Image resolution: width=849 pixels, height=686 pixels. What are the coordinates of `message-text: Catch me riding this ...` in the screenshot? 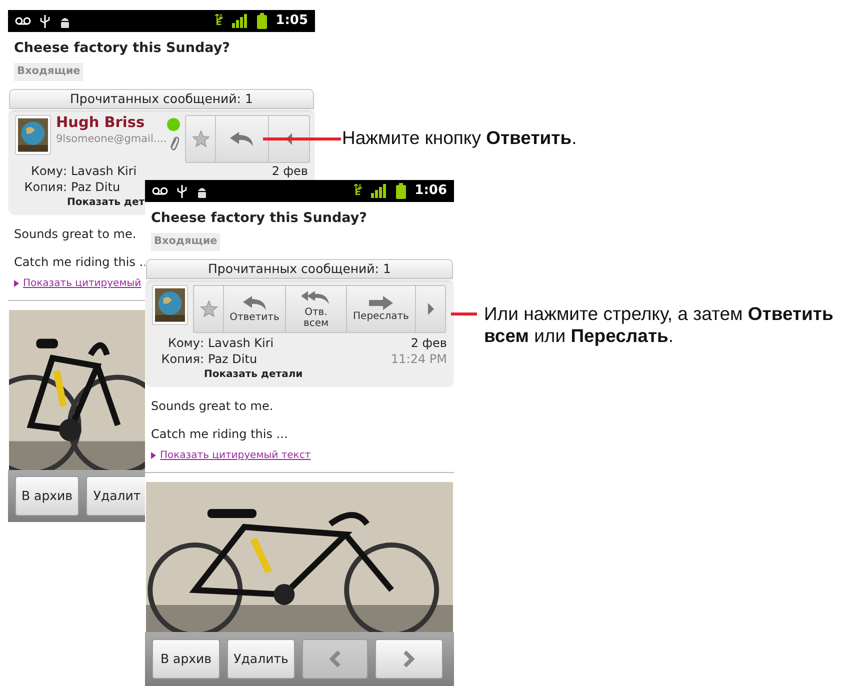 It's located at (219, 435).